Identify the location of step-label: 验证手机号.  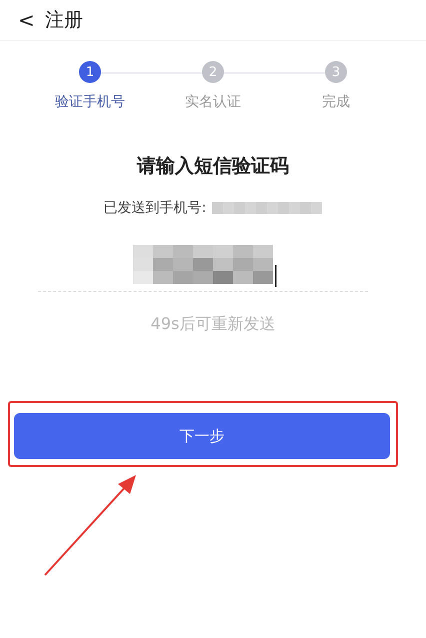
(90, 102).